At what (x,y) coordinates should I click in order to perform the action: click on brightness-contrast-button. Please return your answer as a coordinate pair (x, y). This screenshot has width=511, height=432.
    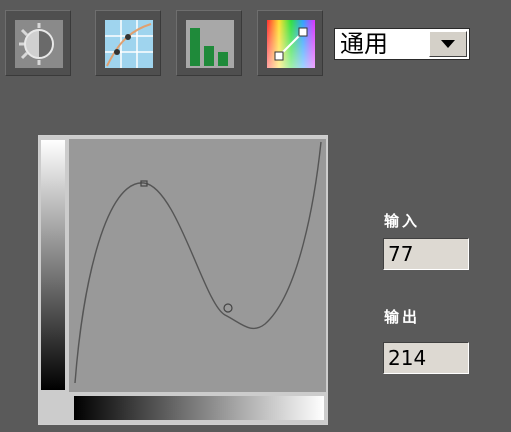
    Looking at the image, I should click on (38, 43).